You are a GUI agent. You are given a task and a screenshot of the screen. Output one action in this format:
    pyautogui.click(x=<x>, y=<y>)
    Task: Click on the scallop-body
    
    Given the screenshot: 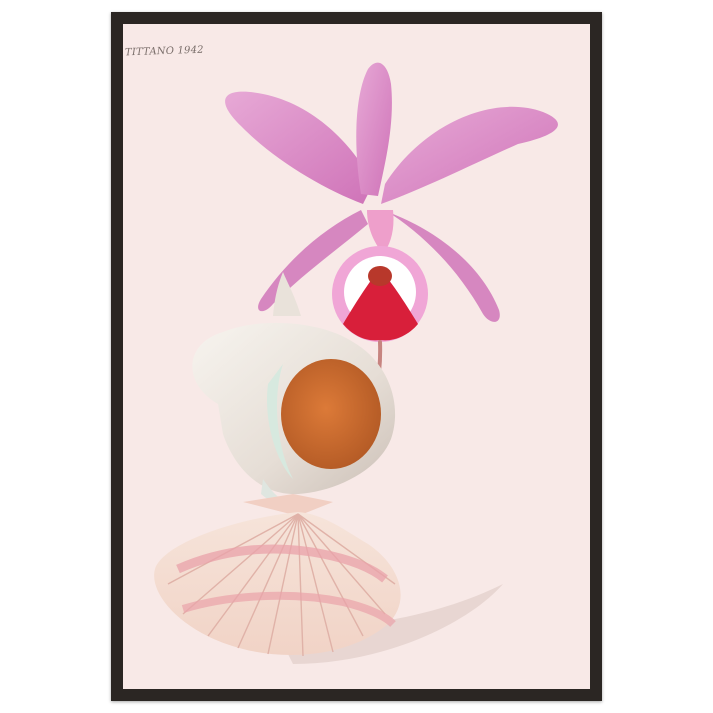 What is the action you would take?
    pyautogui.click(x=277, y=584)
    